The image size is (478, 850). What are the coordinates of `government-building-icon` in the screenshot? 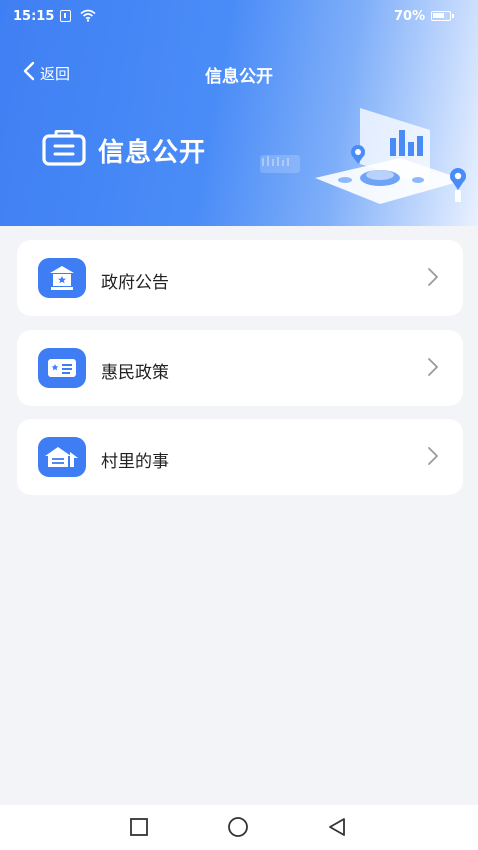 It's located at (62, 278).